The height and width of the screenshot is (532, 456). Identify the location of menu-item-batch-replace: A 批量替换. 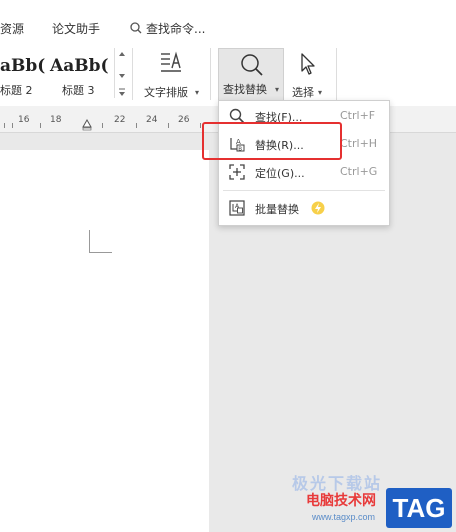
(304, 208).